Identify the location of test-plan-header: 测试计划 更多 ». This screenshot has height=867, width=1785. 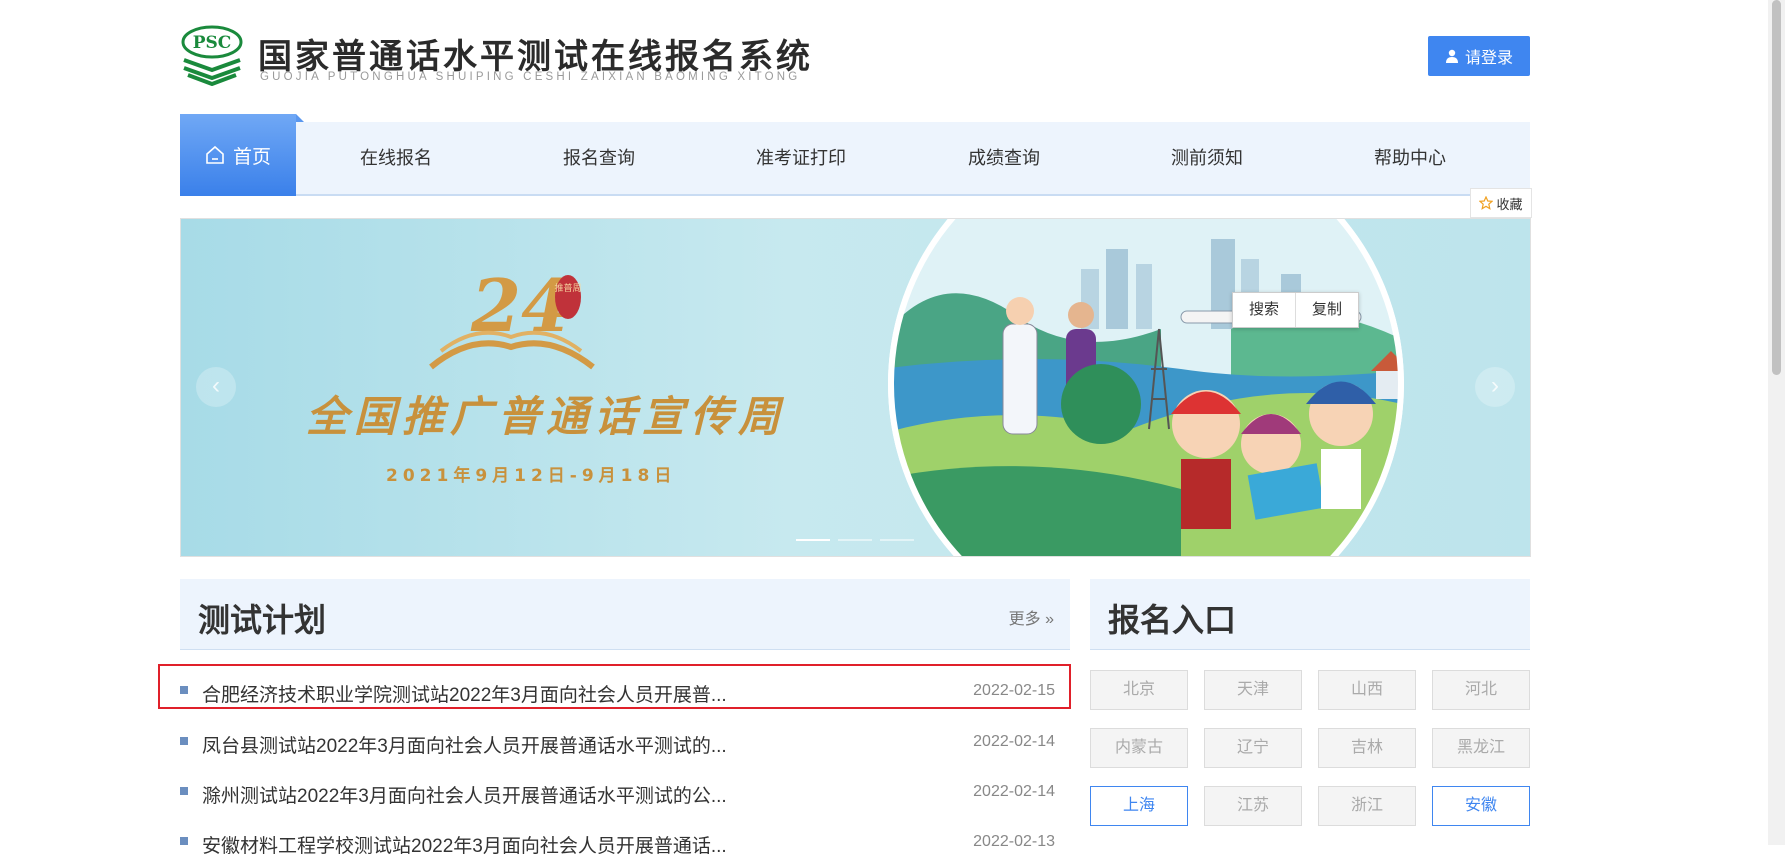
(625, 614).